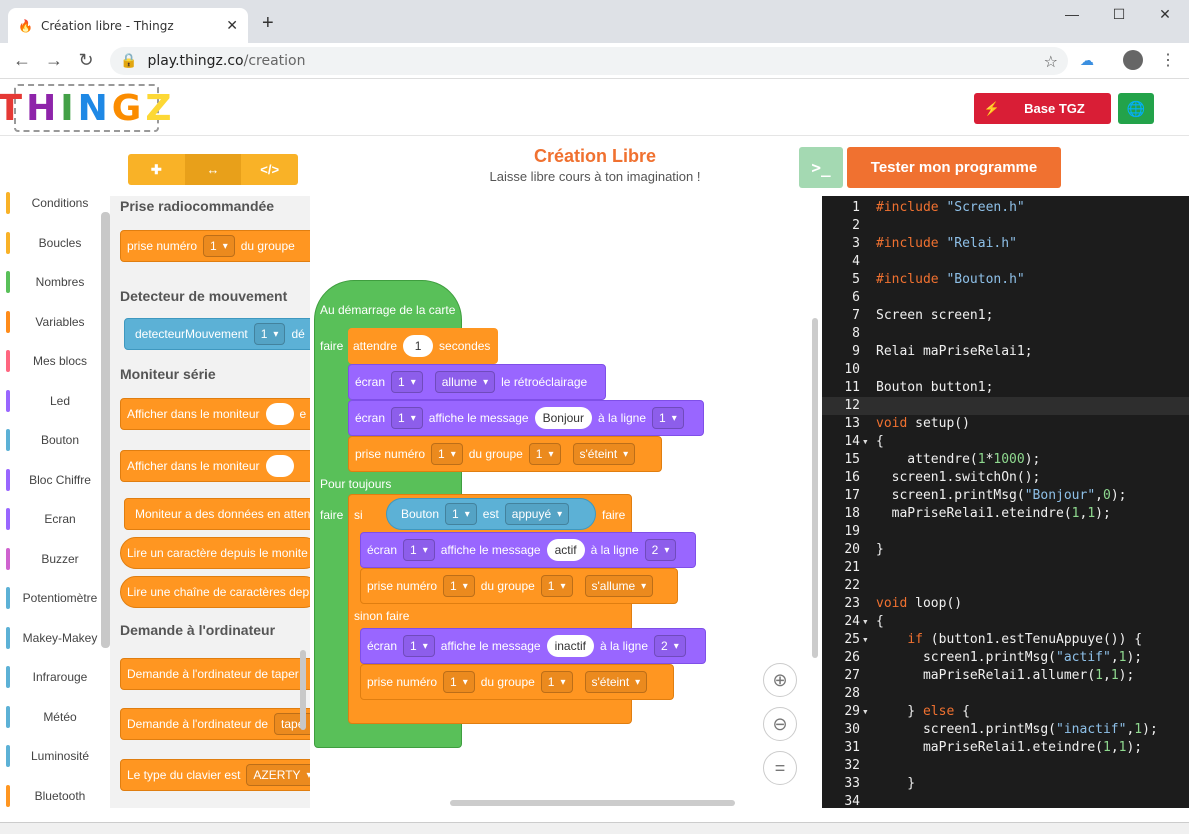 This screenshot has height=834, width=1189. What do you see at coordinates (1005, 280) in the screenshot?
I see `code-line: 5 #include "Bouton.h"` at bounding box center [1005, 280].